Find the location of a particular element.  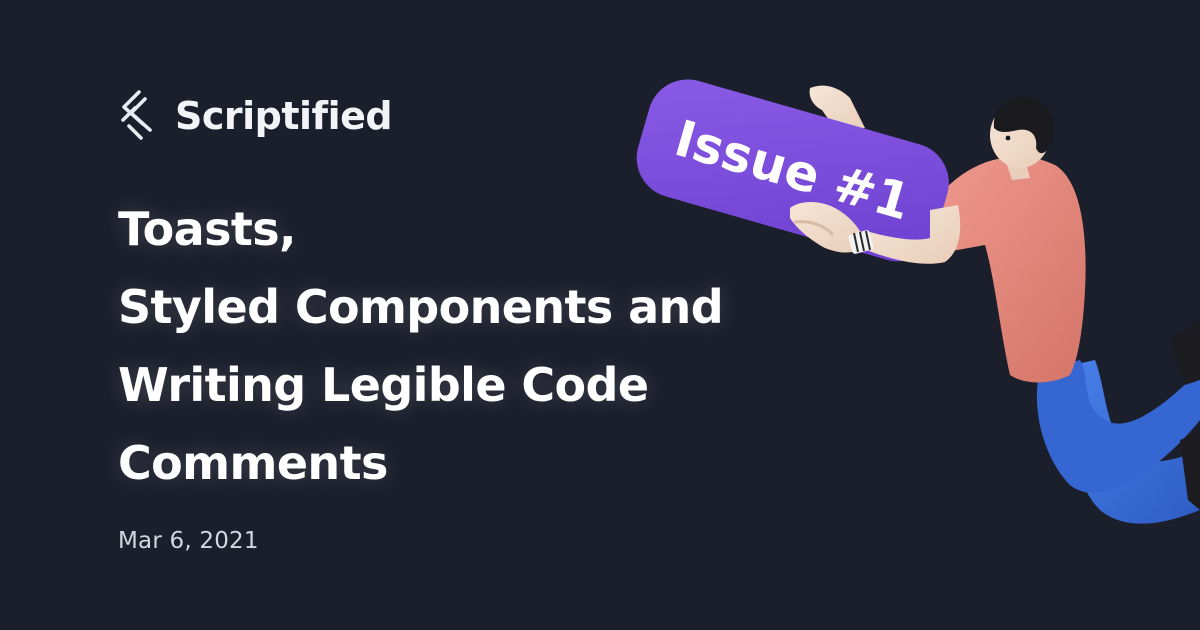

brand: Scriptified is located at coordinates (254, 116).